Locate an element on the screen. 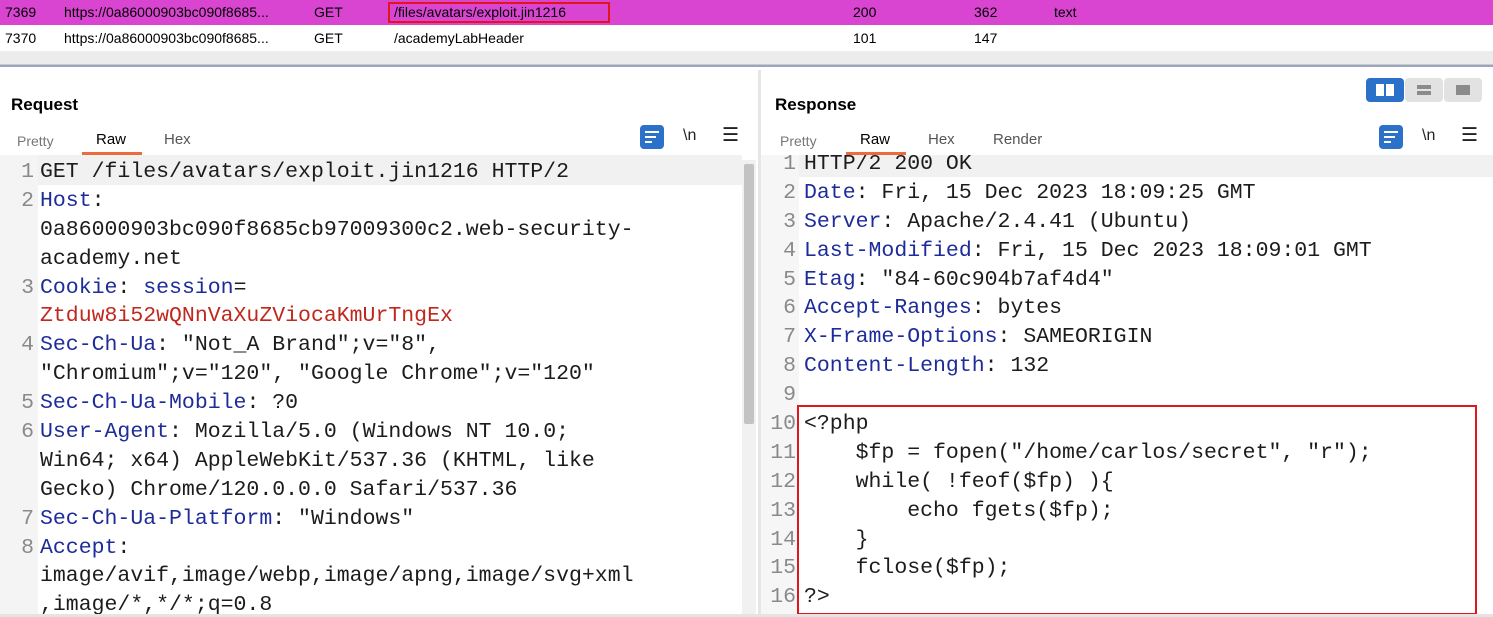  history-status: 101 is located at coordinates (865, 38).